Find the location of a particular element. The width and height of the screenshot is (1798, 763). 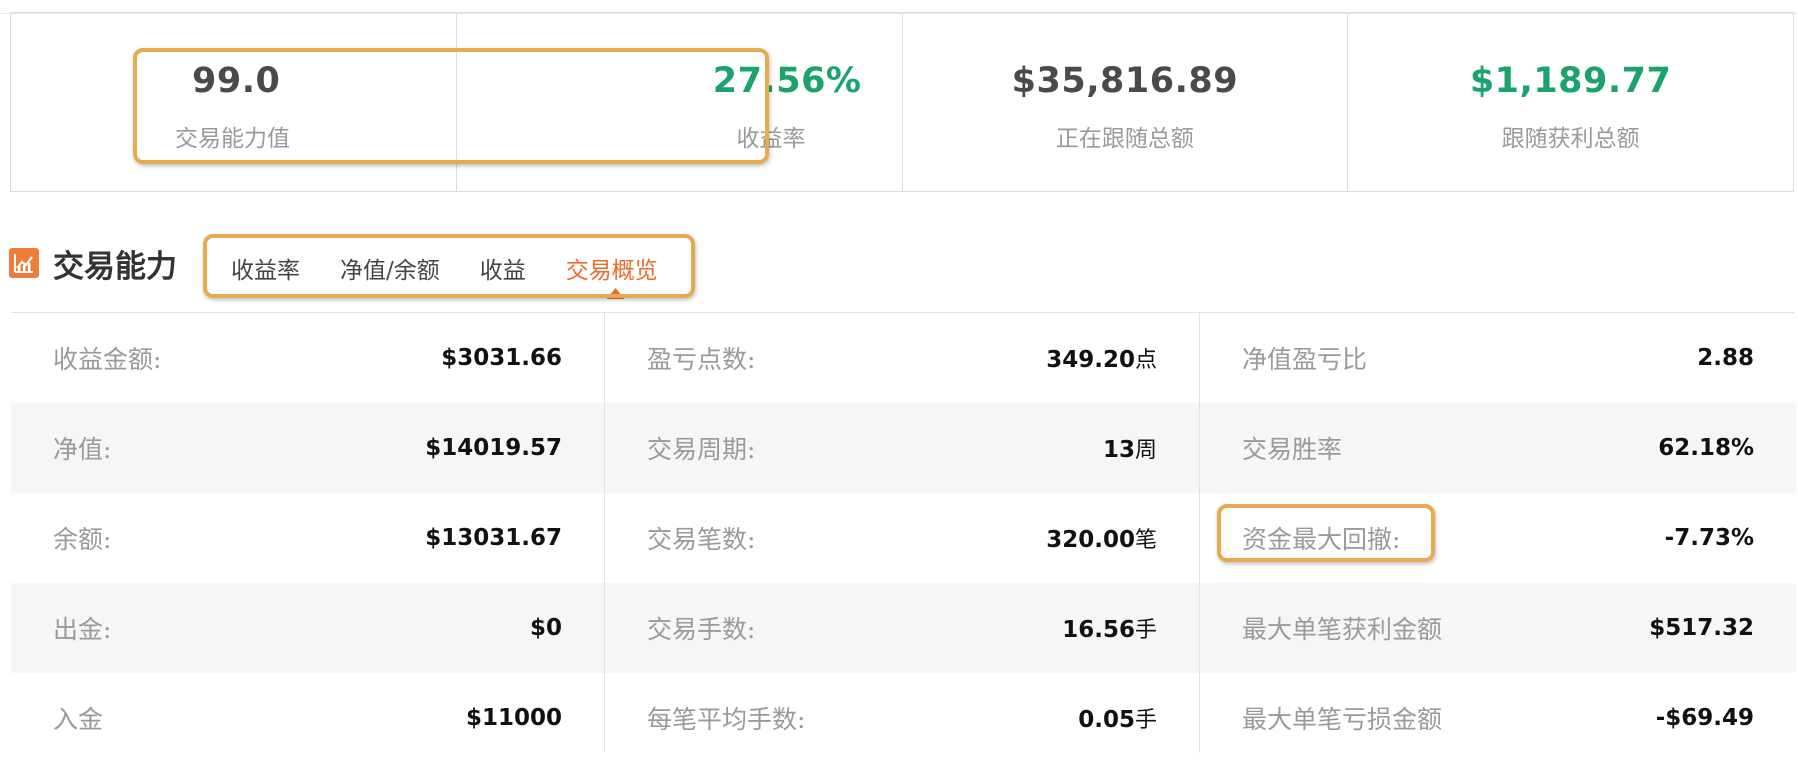

tab-profit: 收益 is located at coordinates (503, 268).